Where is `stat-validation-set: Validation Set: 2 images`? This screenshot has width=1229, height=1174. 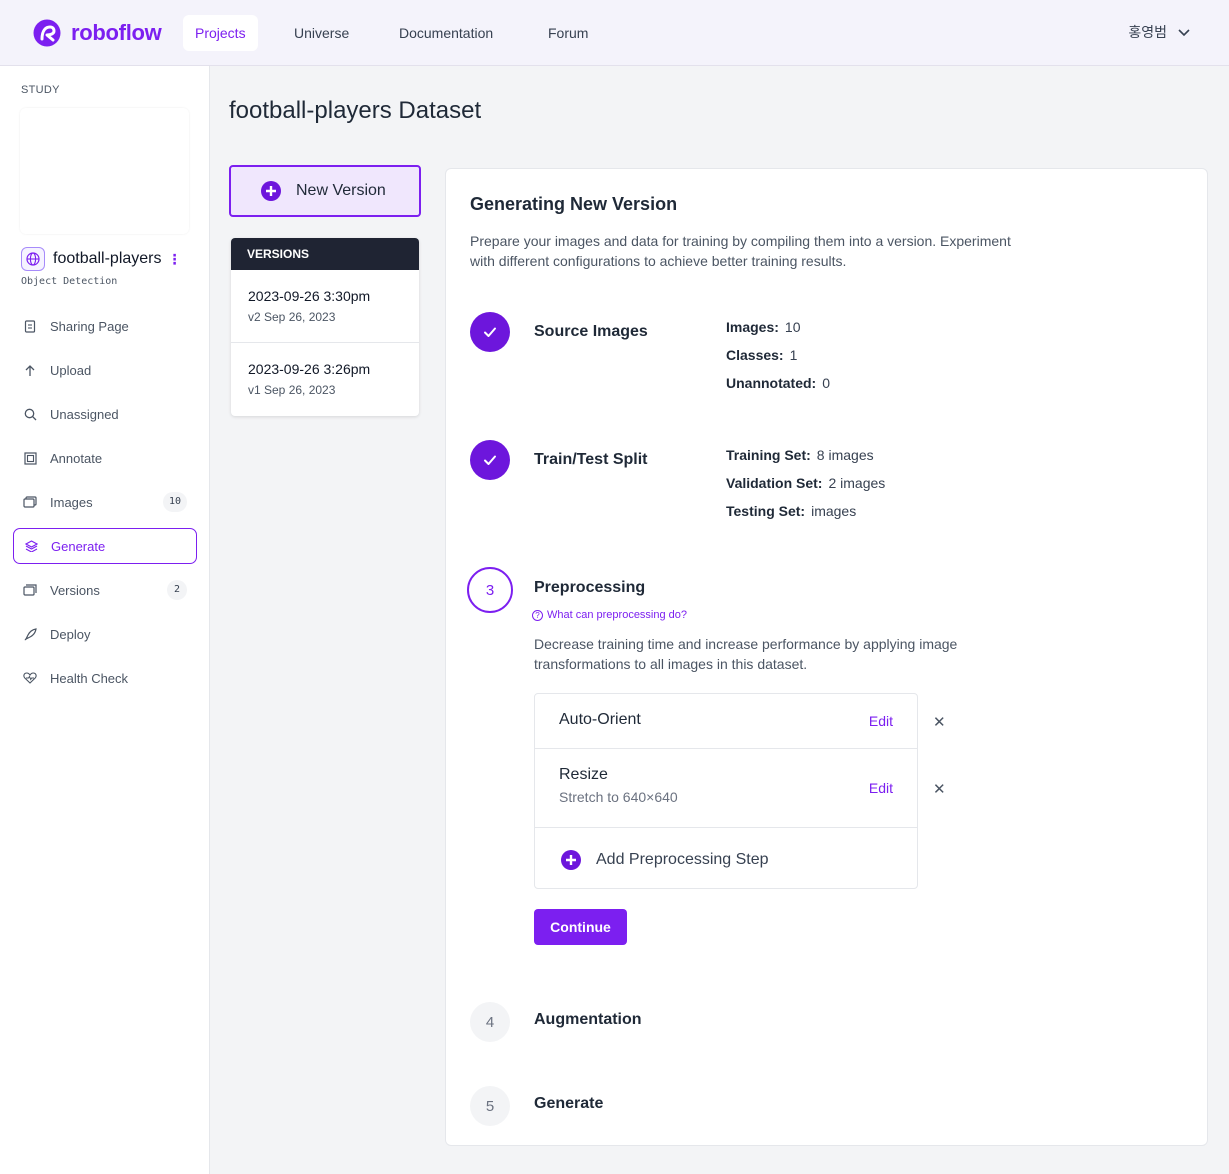
stat-validation-set: Validation Set: 2 images is located at coordinates (806, 483).